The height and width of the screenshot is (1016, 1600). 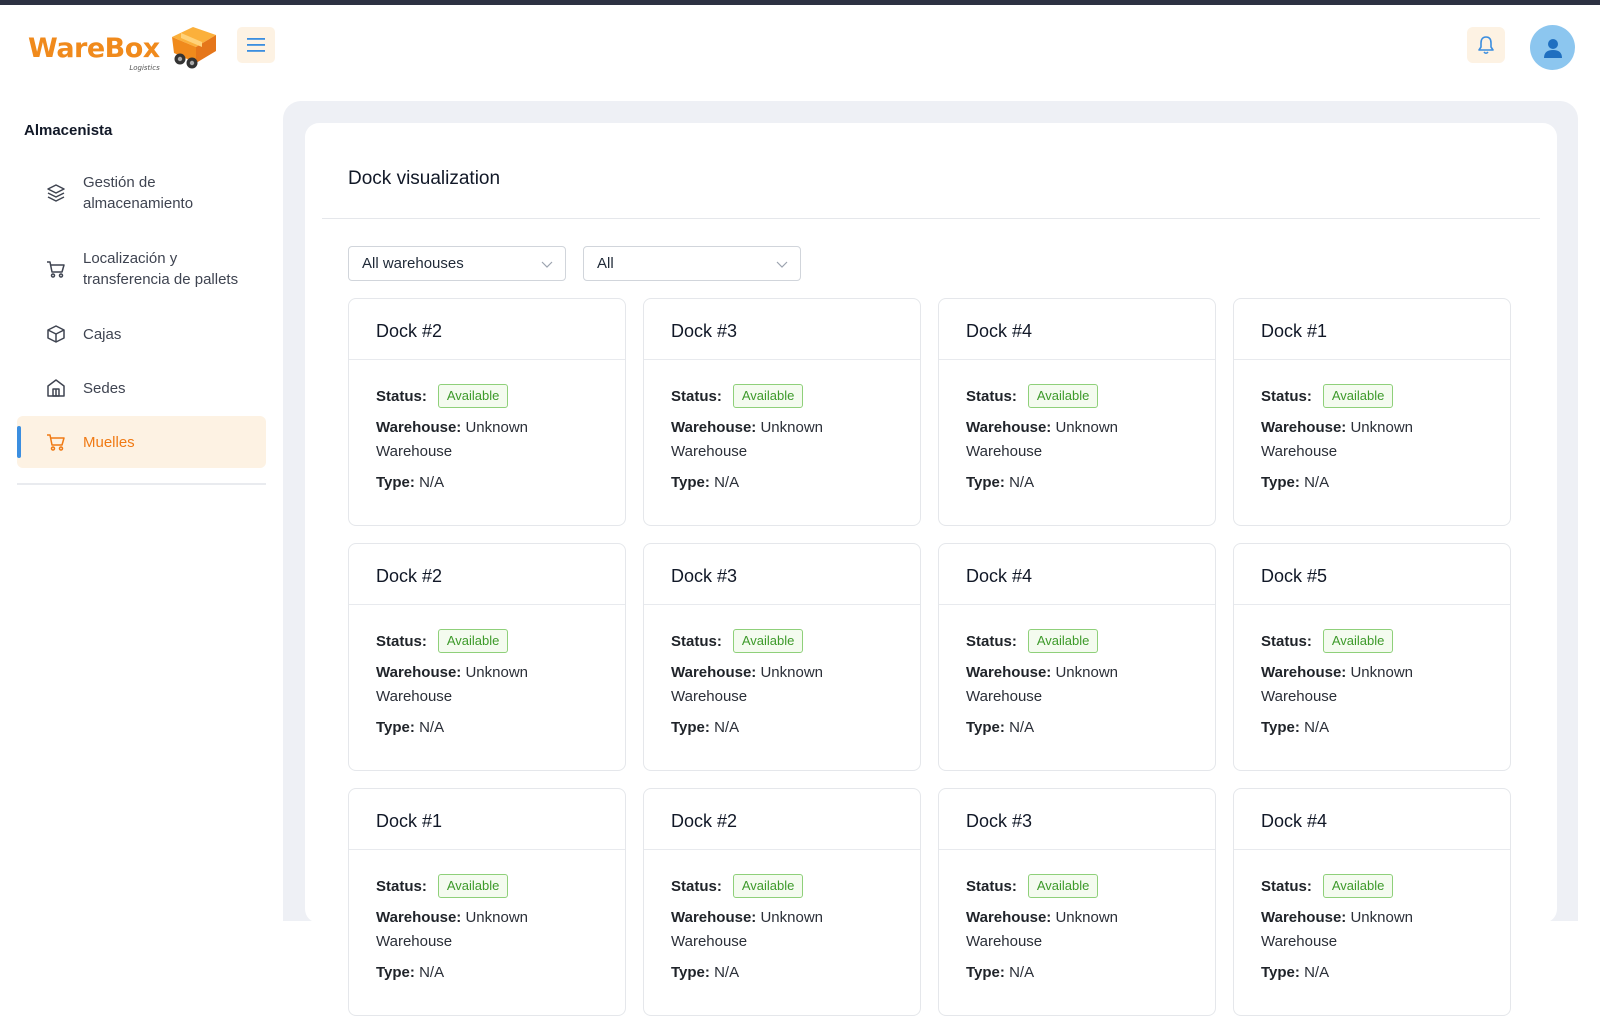 What do you see at coordinates (141, 484) in the screenshot?
I see `sidebar-divider` at bounding box center [141, 484].